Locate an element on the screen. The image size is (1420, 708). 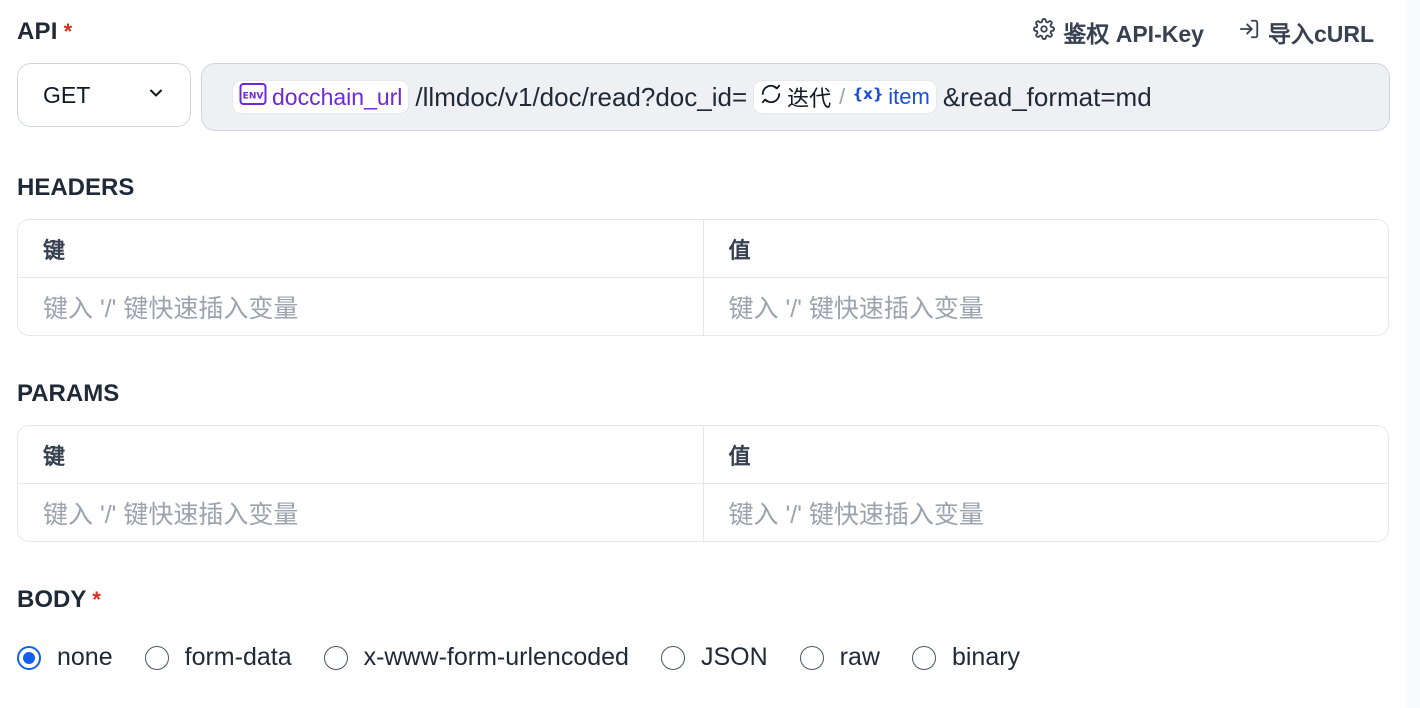
radio-label: form-data is located at coordinates (238, 657).